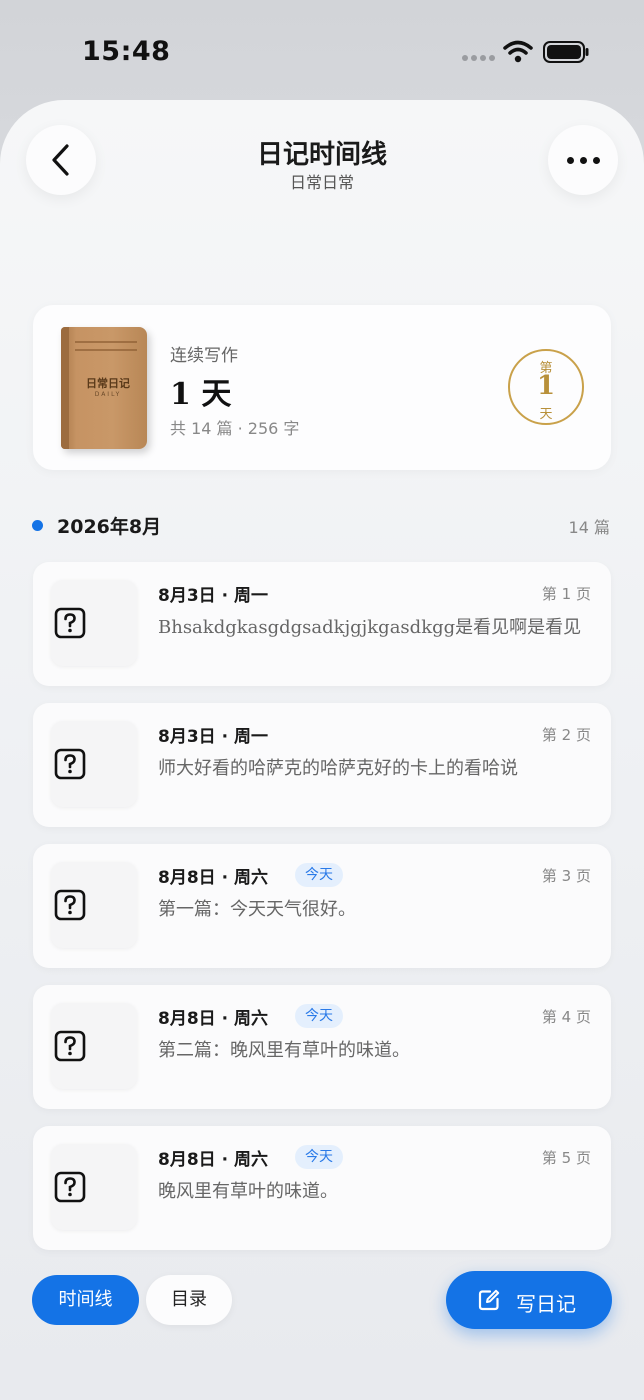 The image size is (644, 1400). Describe the element at coordinates (322, 387) in the screenshot. I see `streak-card: 日常日记 DAILY 连续写作 1 天 共 14 篇 · 256 字 第 1 天` at that location.